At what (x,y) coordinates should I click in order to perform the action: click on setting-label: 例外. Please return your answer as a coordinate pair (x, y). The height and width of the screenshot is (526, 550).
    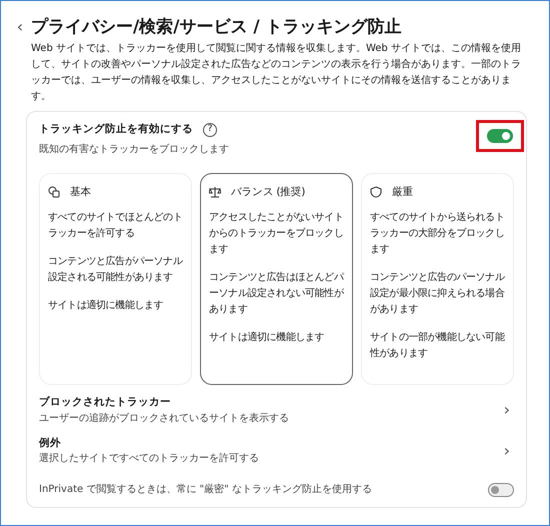
    Looking at the image, I should click on (149, 444).